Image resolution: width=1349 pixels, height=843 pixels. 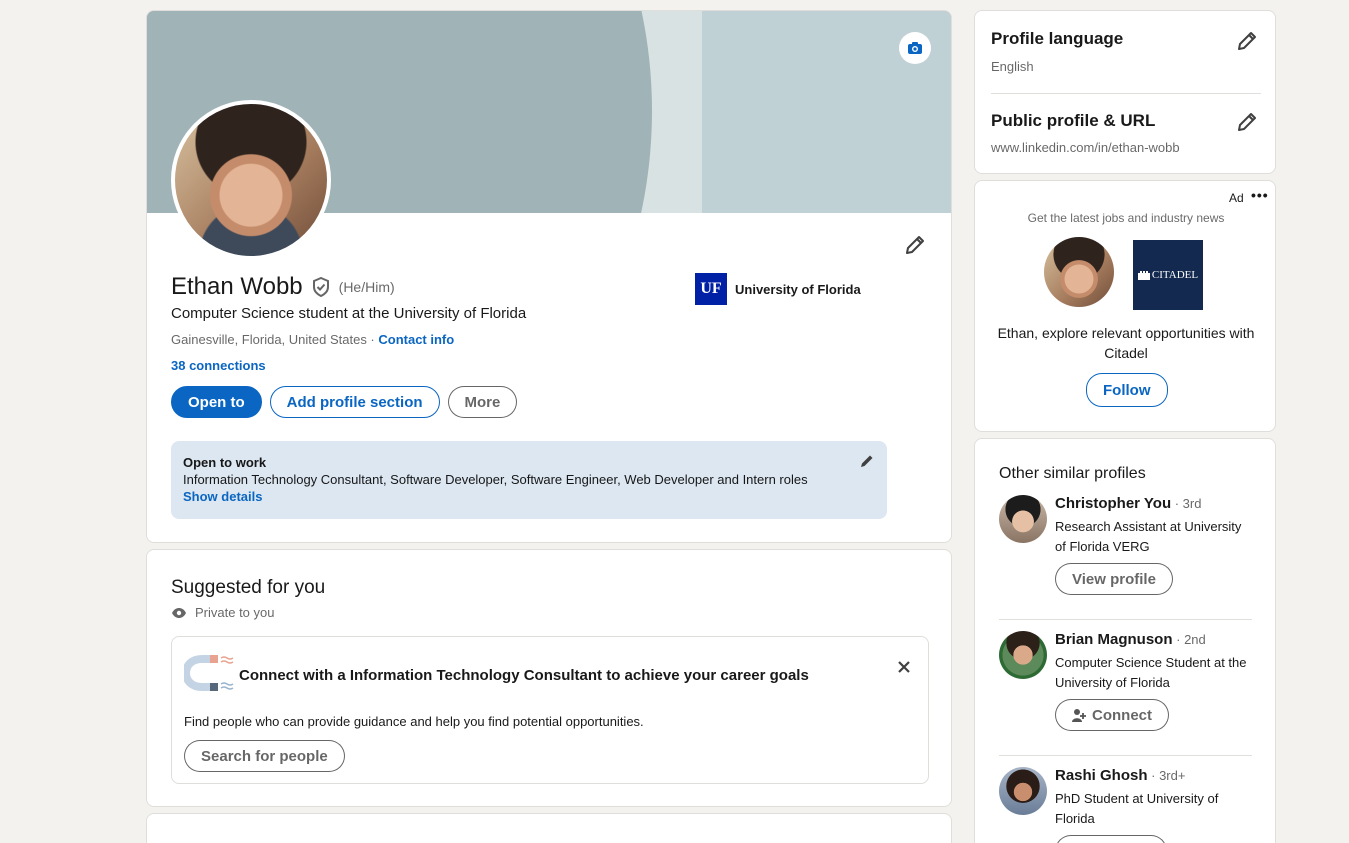 I want to click on similar-profile-name-row: Rashi Ghosh · 3rd+, so click(x=1120, y=775).